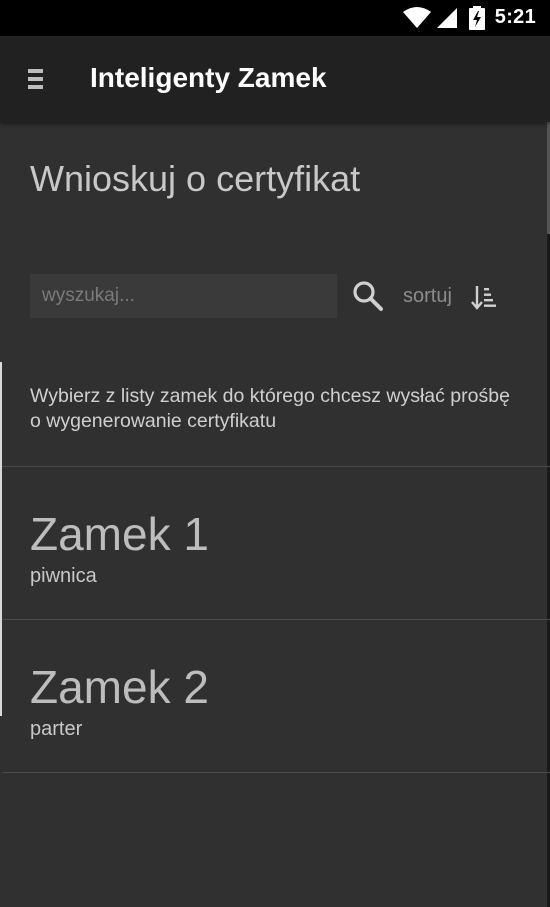  Describe the element at coordinates (195, 178) in the screenshot. I see `page-title: Wnioskuj o certyfikat` at that location.